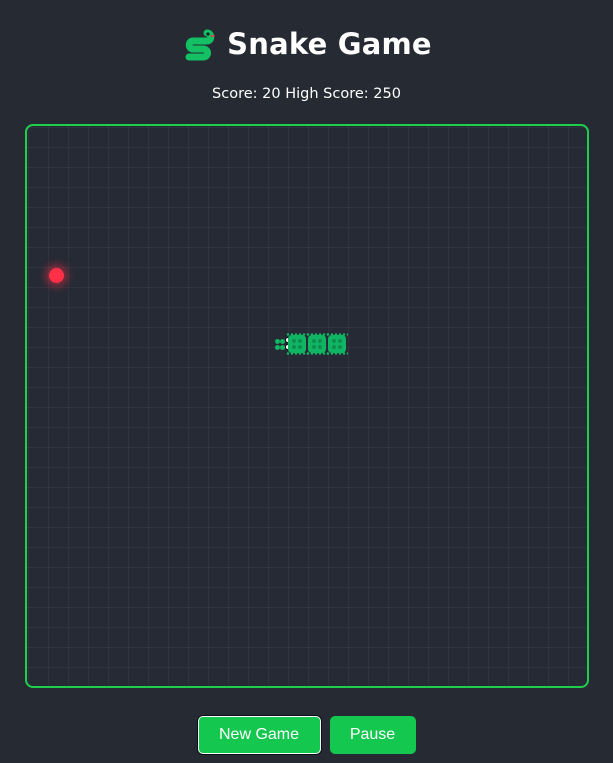  I want to click on pause-button: Pause, so click(372, 735).